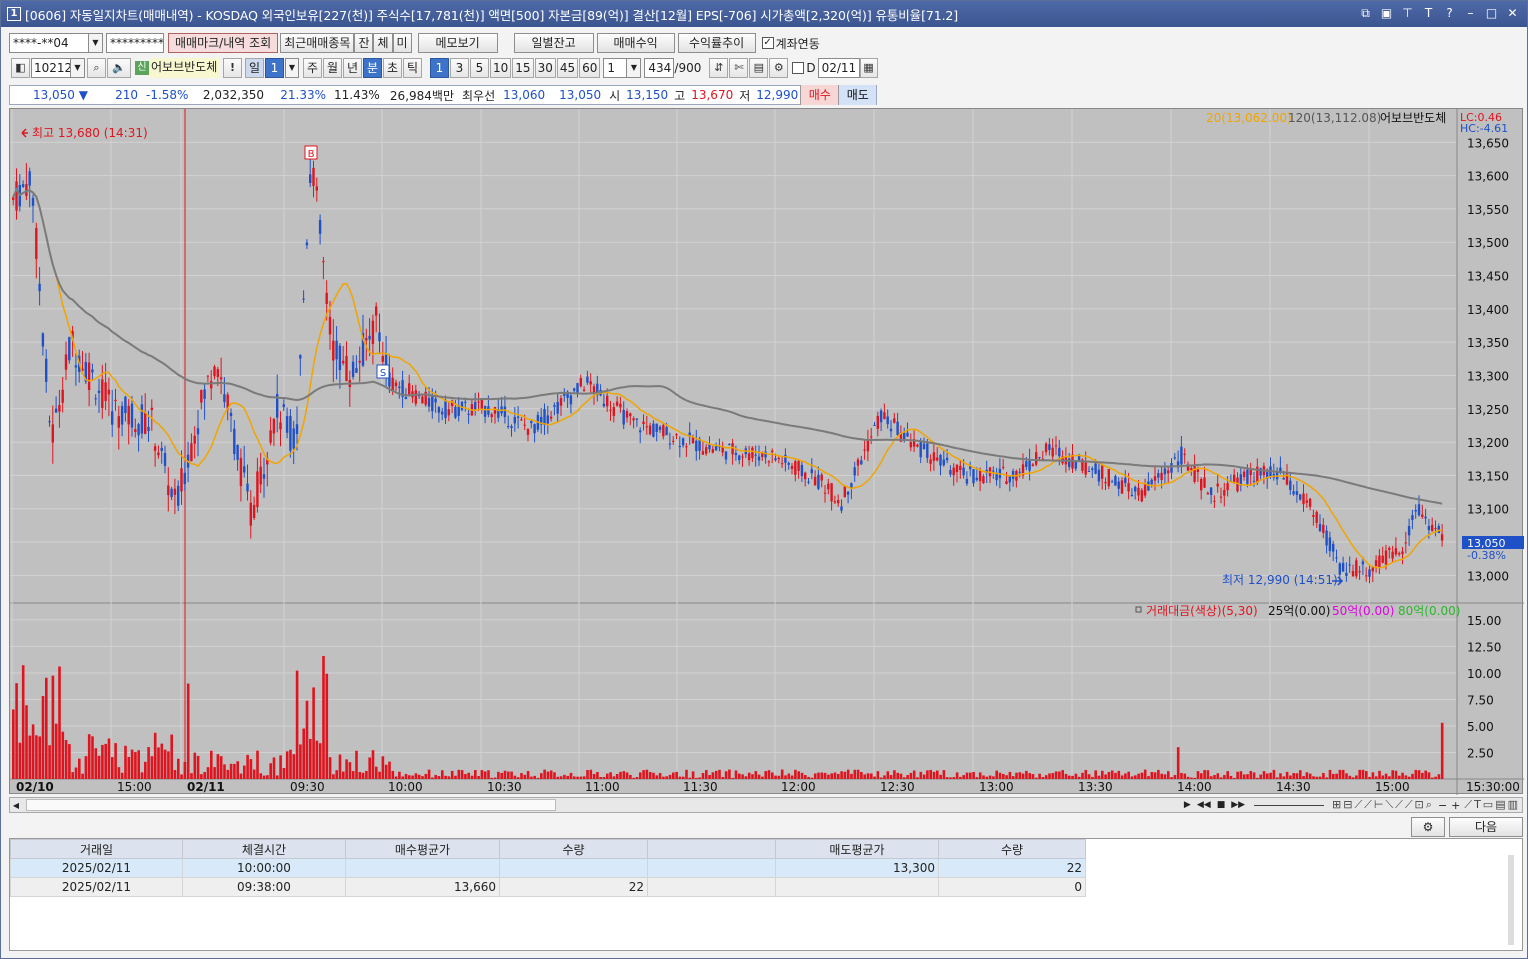 This screenshot has height=959, width=1528. I want to click on zoom-out-icon: −, so click(1442, 805).